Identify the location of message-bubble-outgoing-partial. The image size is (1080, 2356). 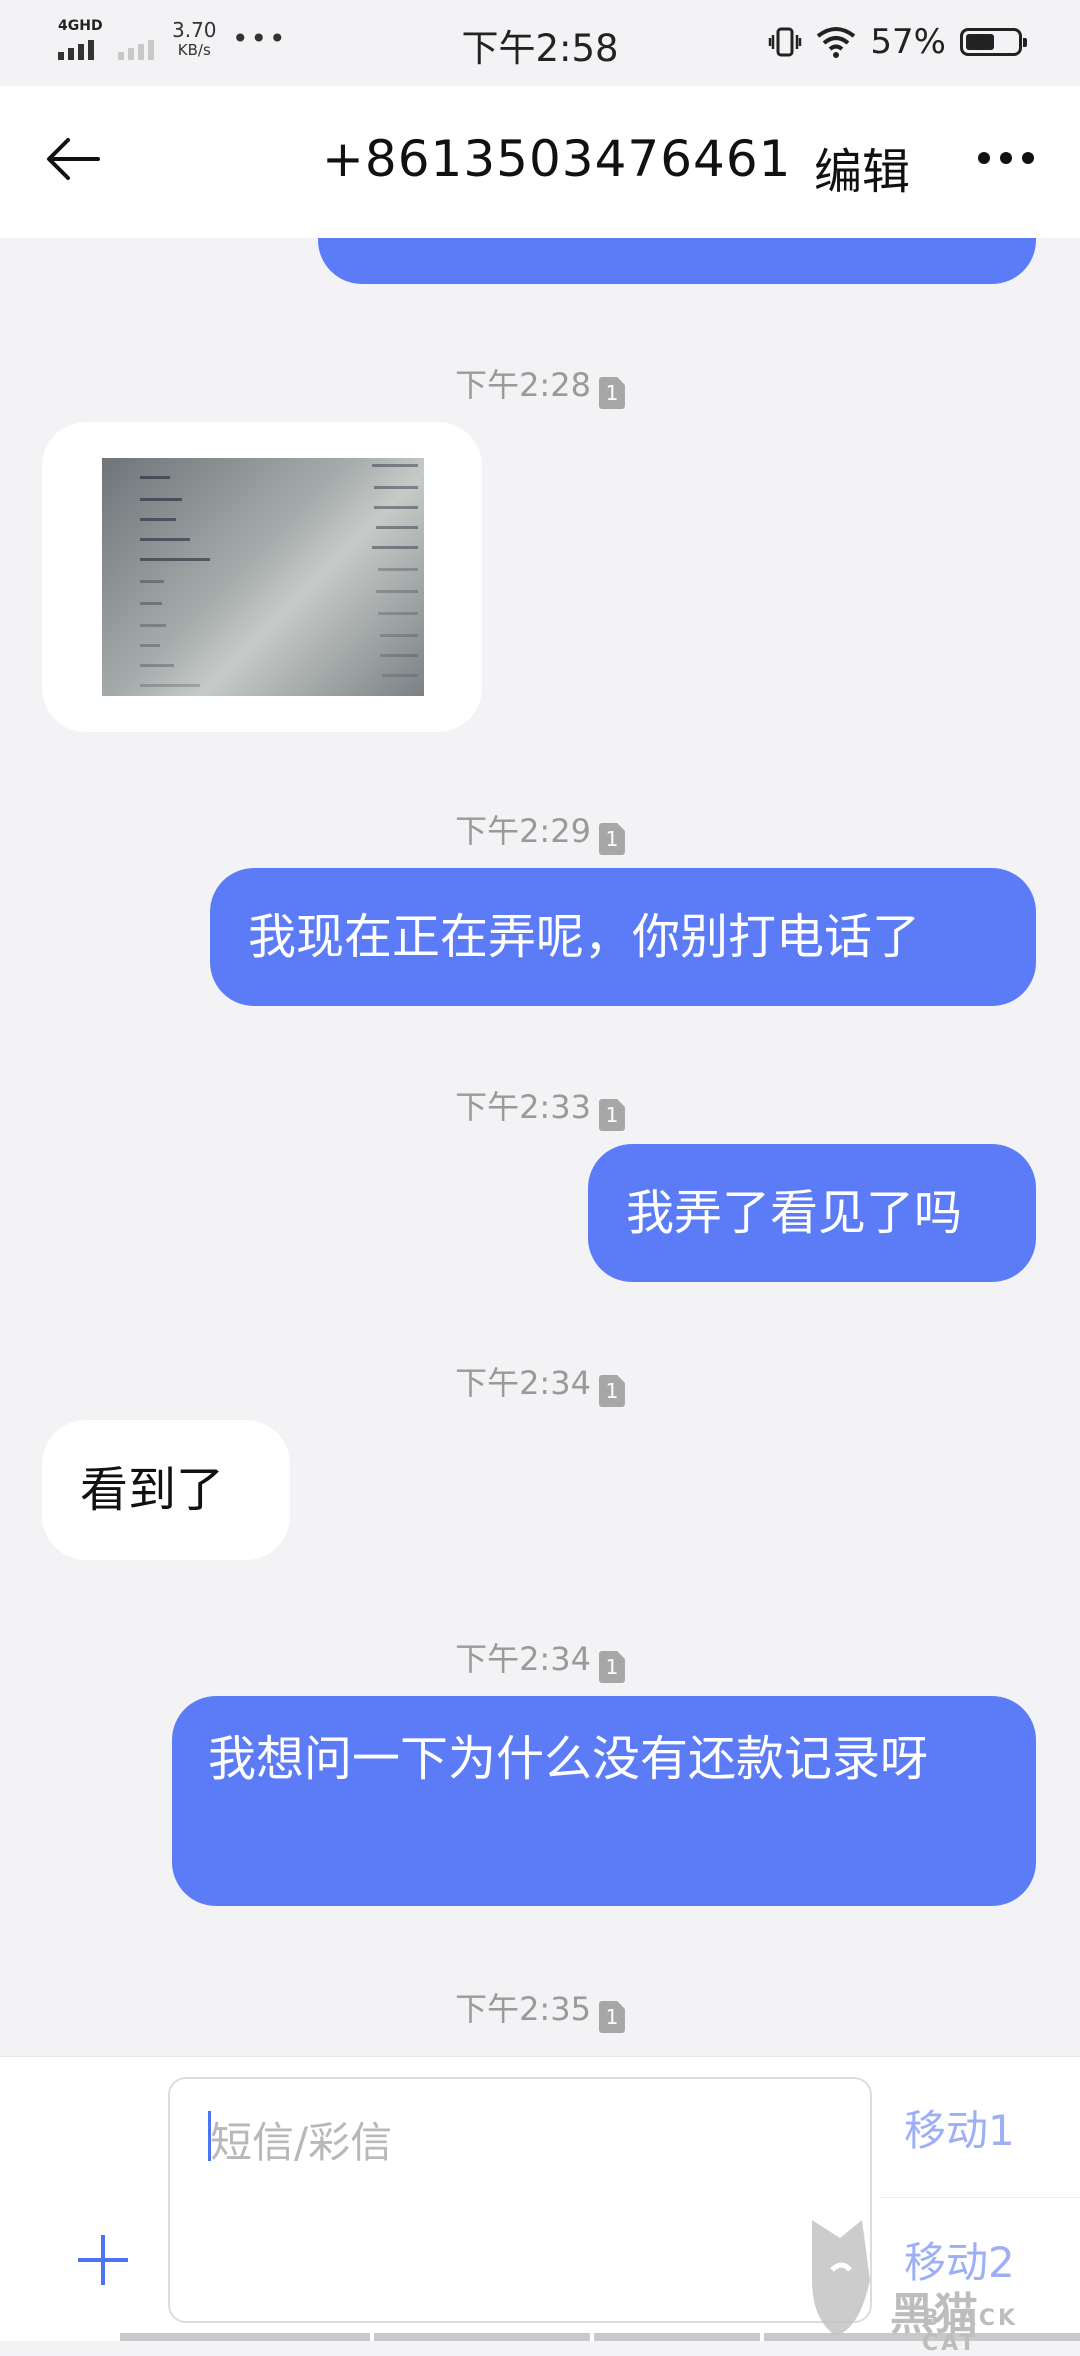
(677, 261).